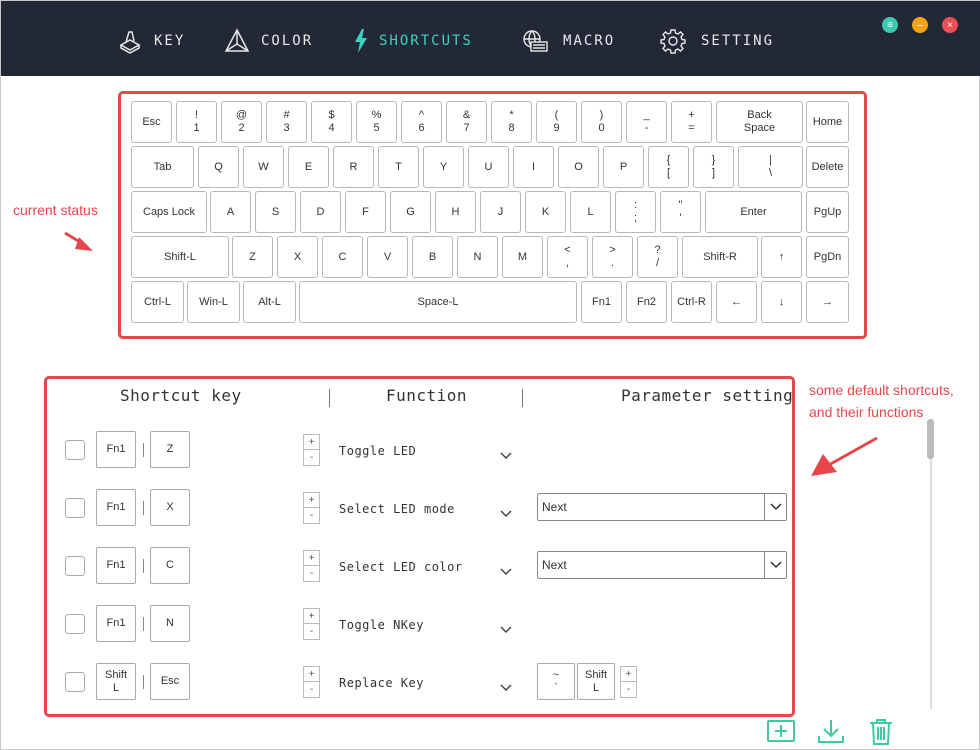 The image size is (980, 750). What do you see at coordinates (116, 681) in the screenshot?
I see `shortcut-modifier-key: Shift L` at bounding box center [116, 681].